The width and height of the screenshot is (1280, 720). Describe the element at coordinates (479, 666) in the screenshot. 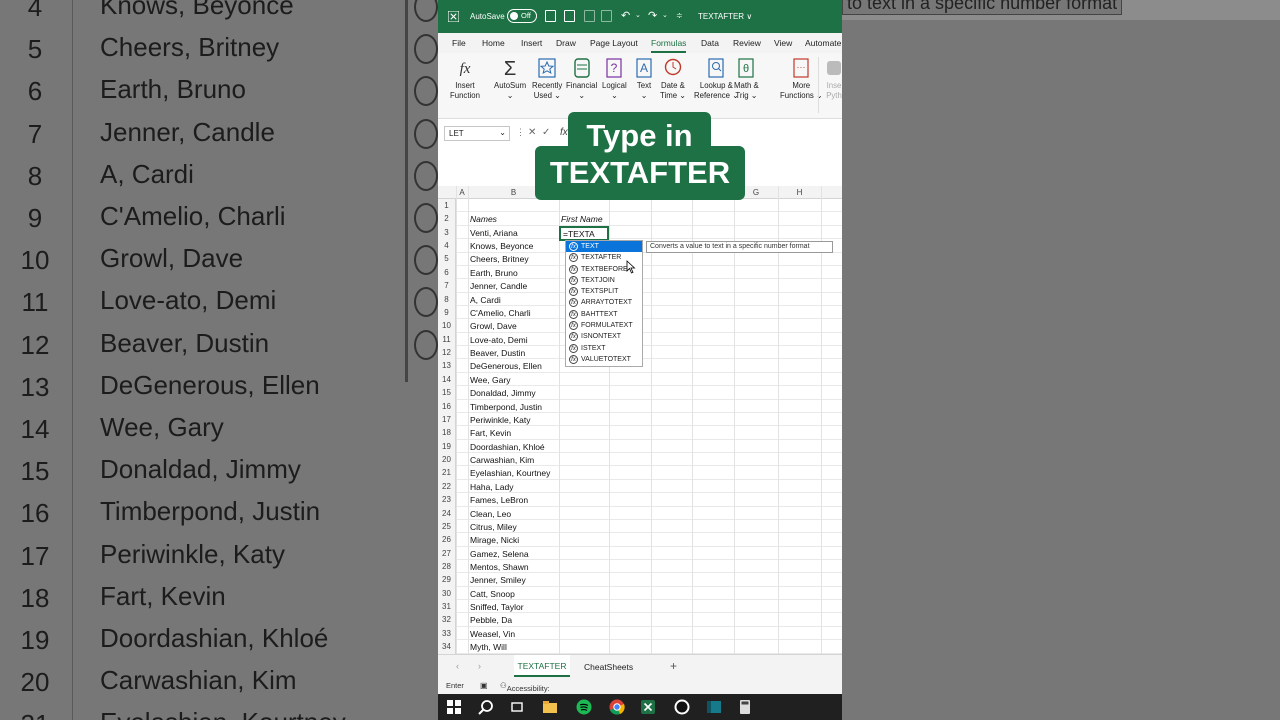

I see `next-sheet-icon: ›` at that location.